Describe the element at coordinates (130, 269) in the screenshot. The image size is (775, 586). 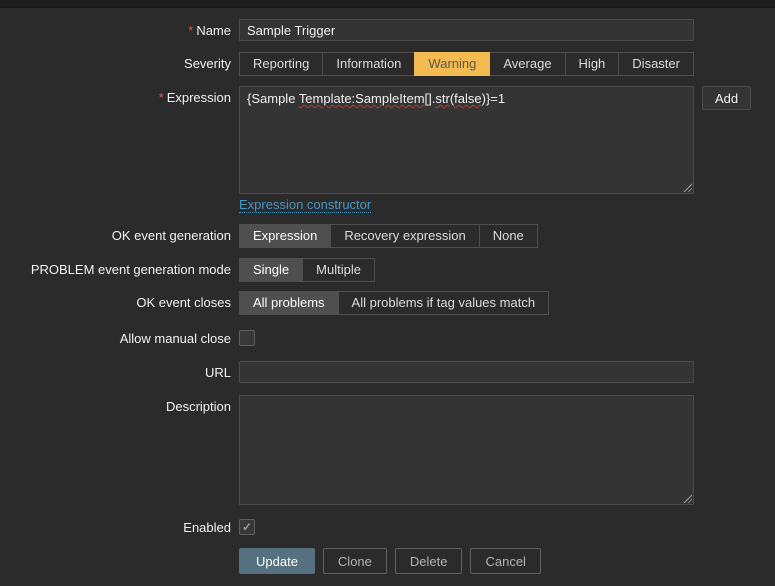
I see `problem-event-generation-mode-label: PROBLEM event generation mode` at that location.